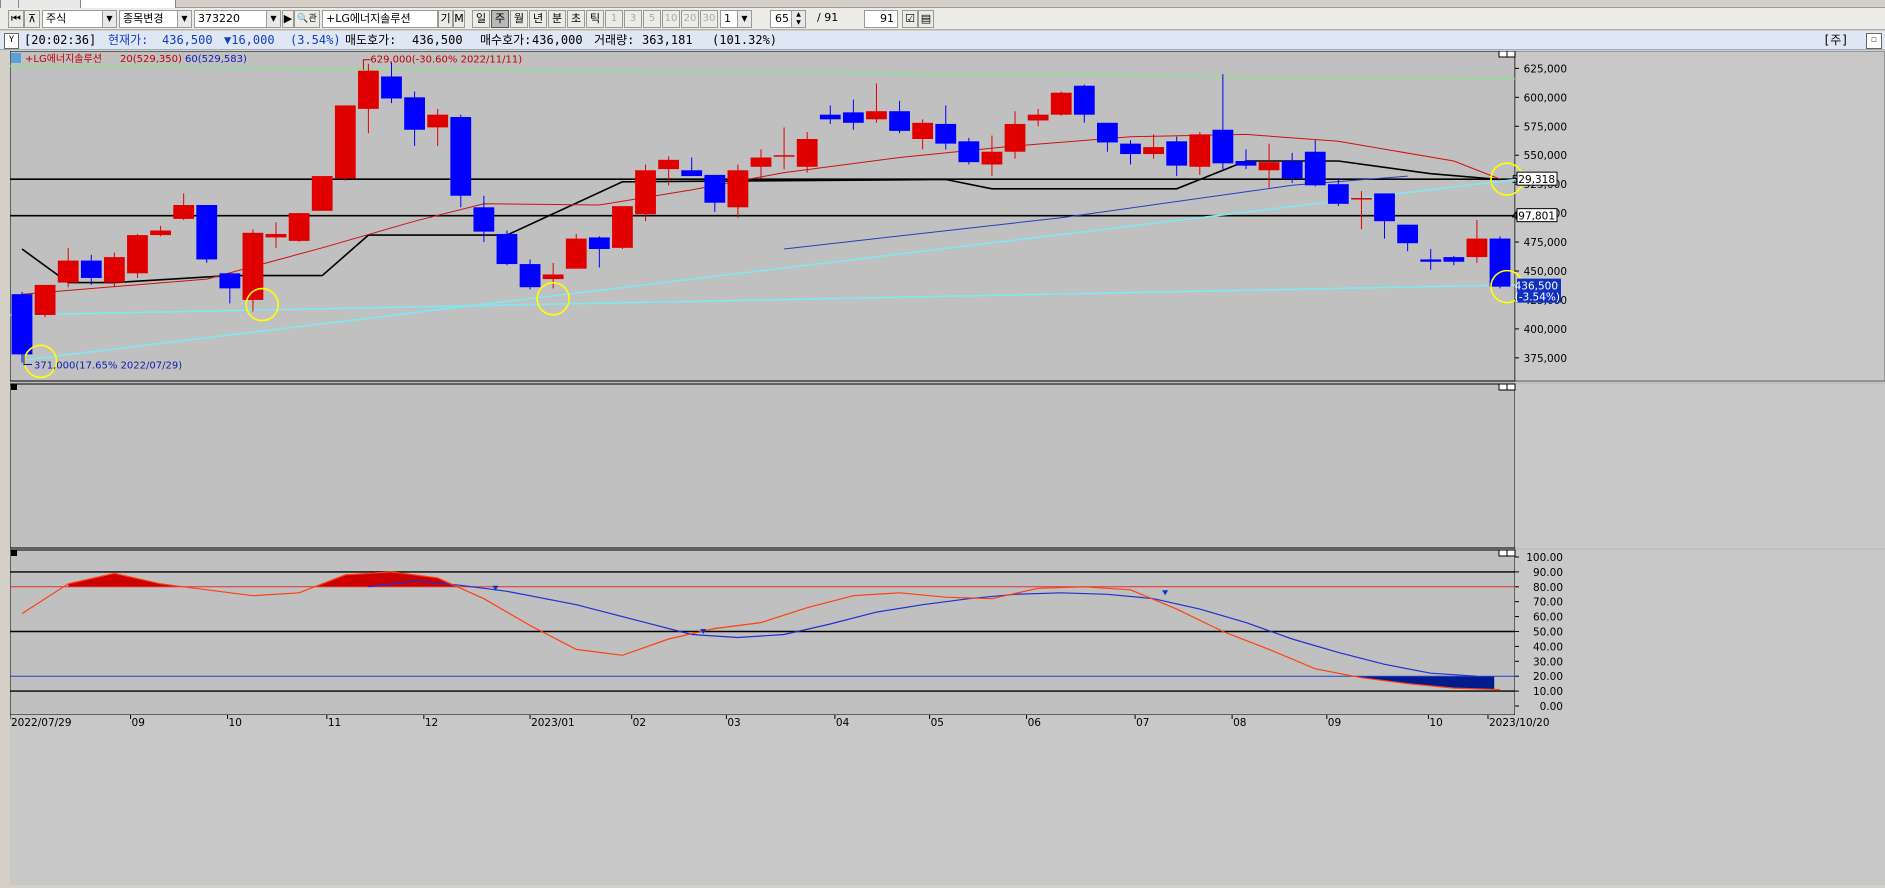 The width and height of the screenshot is (1885, 888). Describe the element at coordinates (942, 4) in the screenshot. I see `tab-strip` at that location.